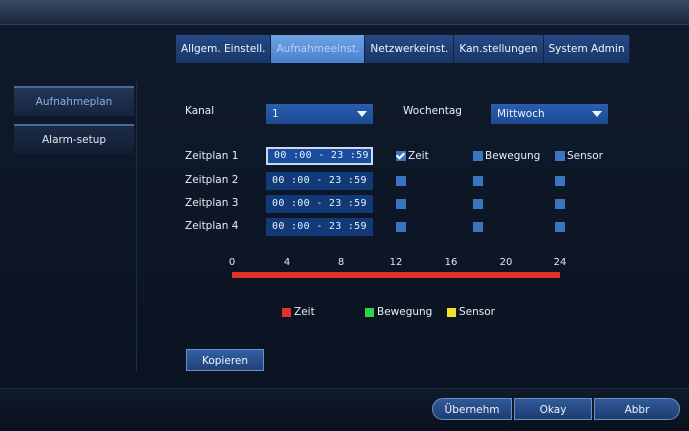 The image size is (689, 431). I want to click on sensor-legend-swatch, so click(451, 312).